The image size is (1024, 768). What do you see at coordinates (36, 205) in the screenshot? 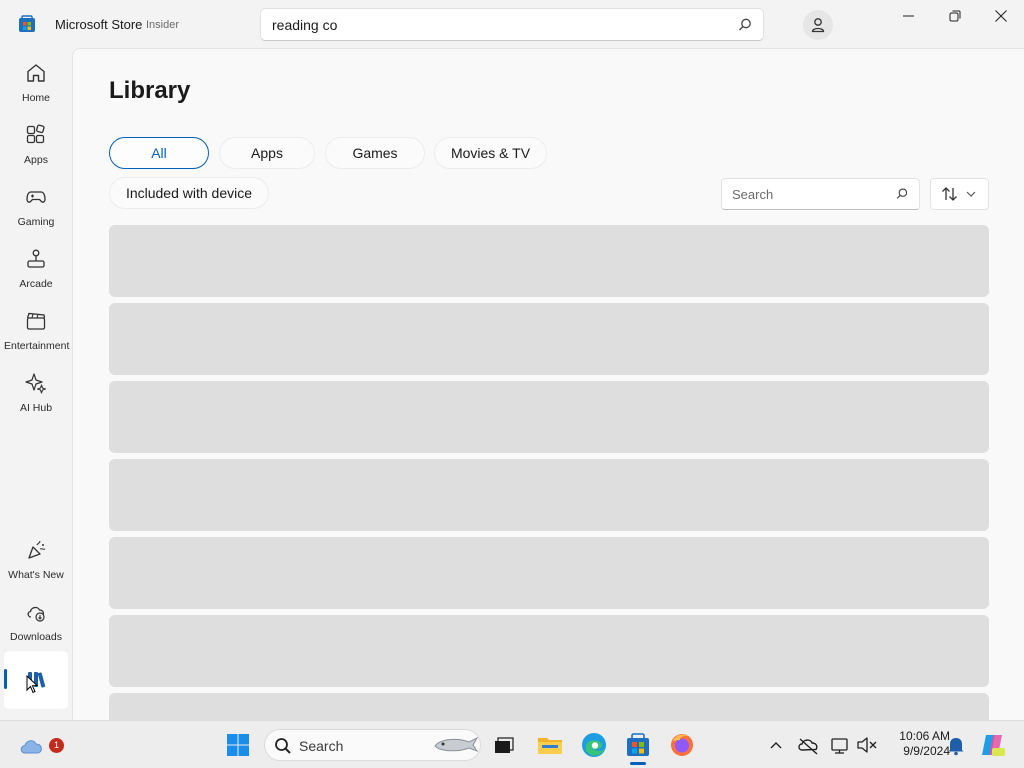
I see `sidebar-item-gaming: Gaming` at bounding box center [36, 205].